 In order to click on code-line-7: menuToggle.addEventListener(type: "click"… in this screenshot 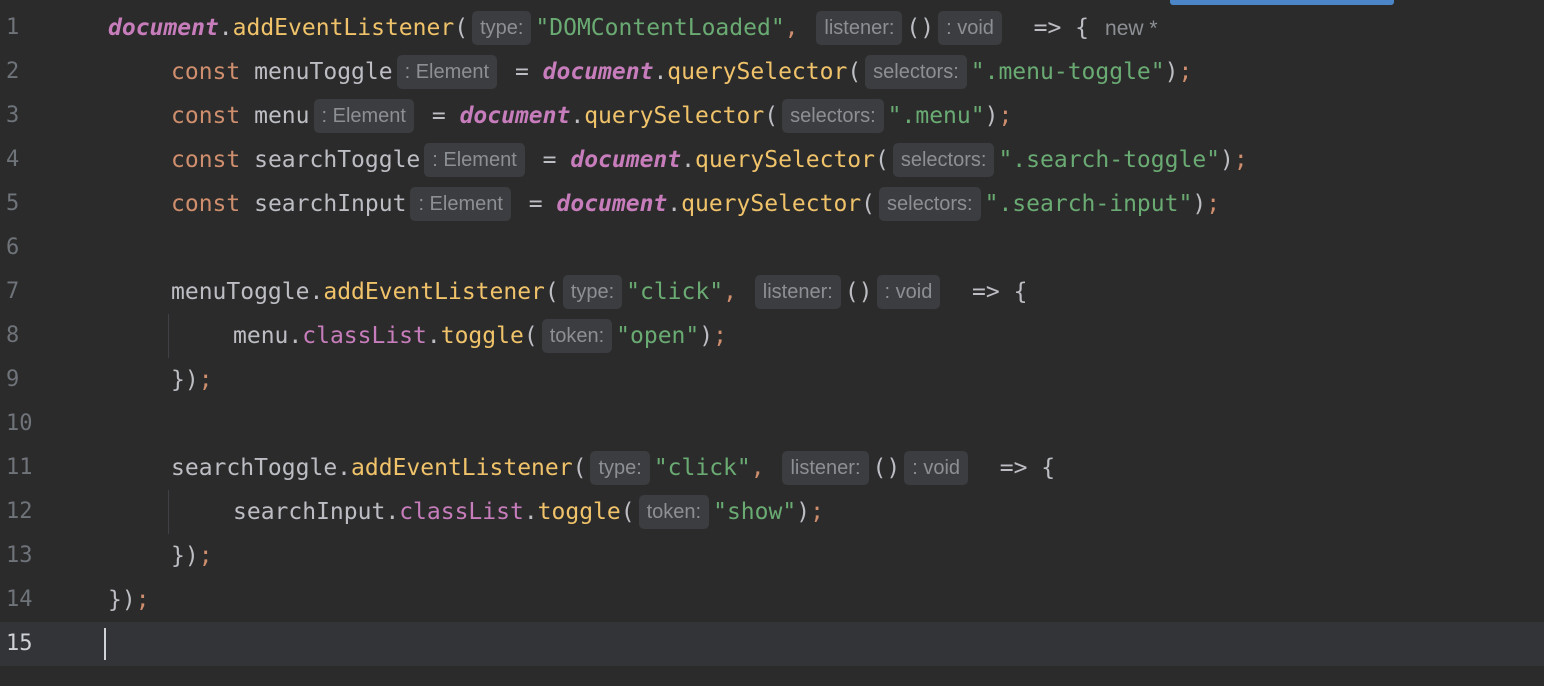, I will do `click(772, 292)`.